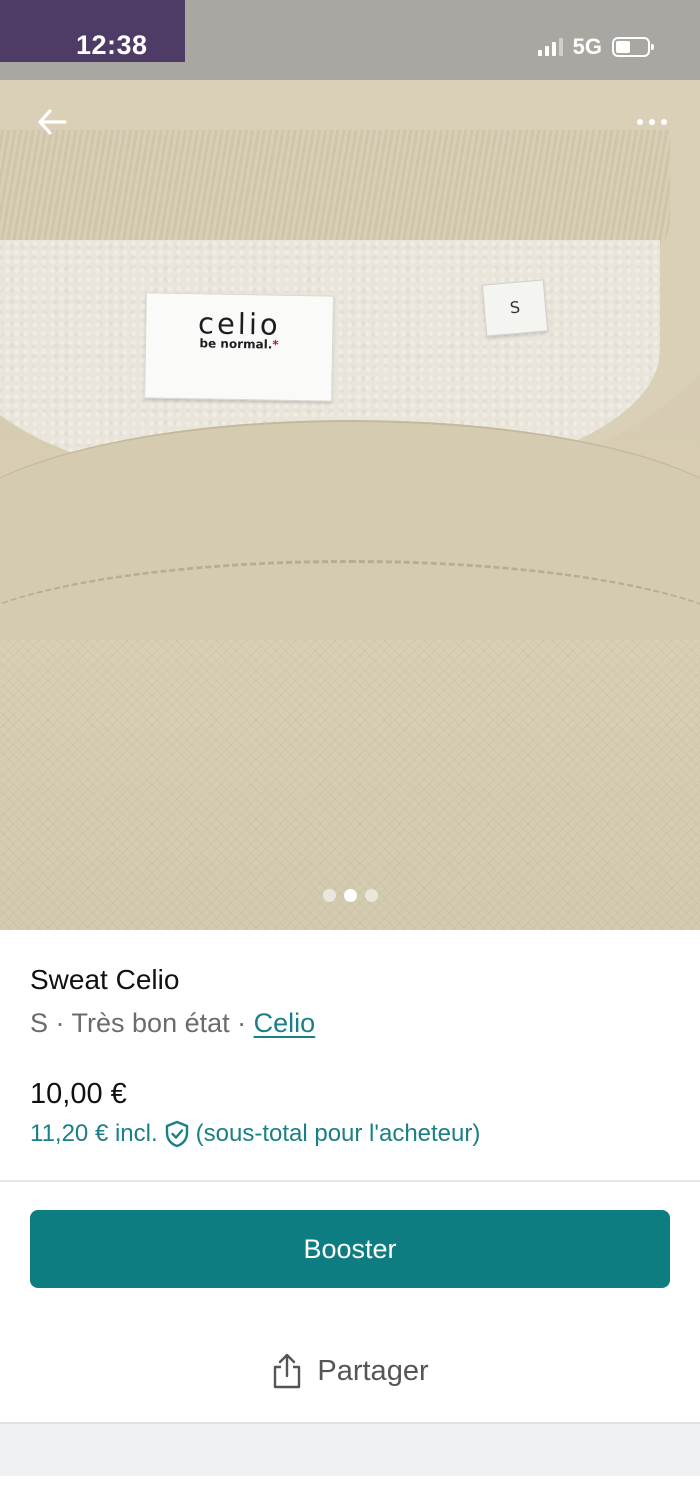 This screenshot has width=700, height=1512. I want to click on item-condition: Très bon état, so click(150, 1023).